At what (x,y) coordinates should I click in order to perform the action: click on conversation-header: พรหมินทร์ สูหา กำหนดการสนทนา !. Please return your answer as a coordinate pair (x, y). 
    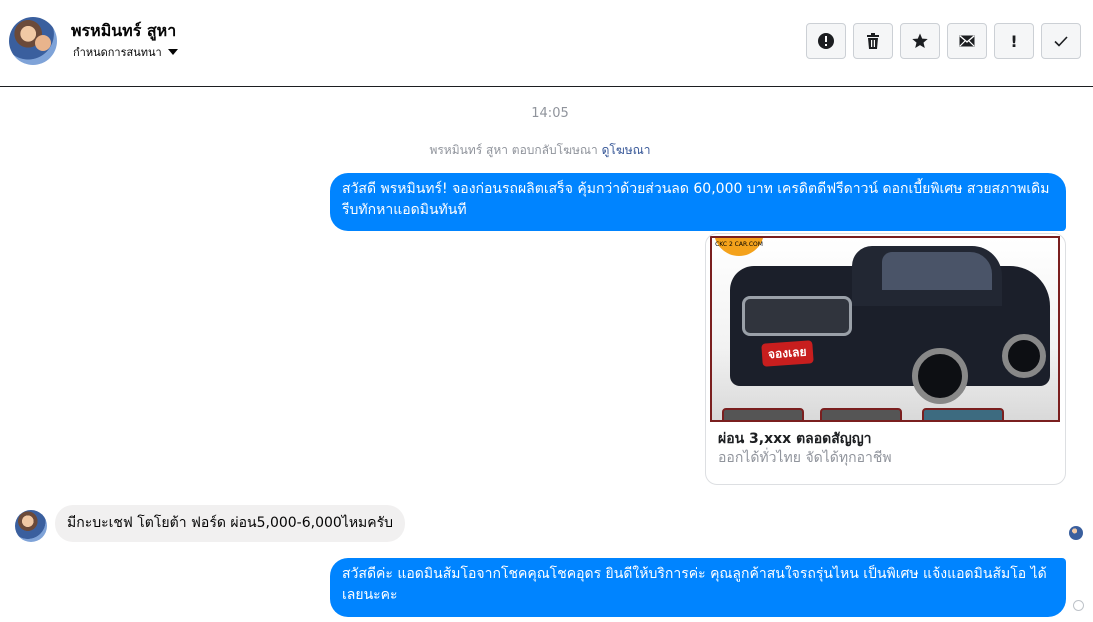
    Looking at the image, I should click on (546, 43).